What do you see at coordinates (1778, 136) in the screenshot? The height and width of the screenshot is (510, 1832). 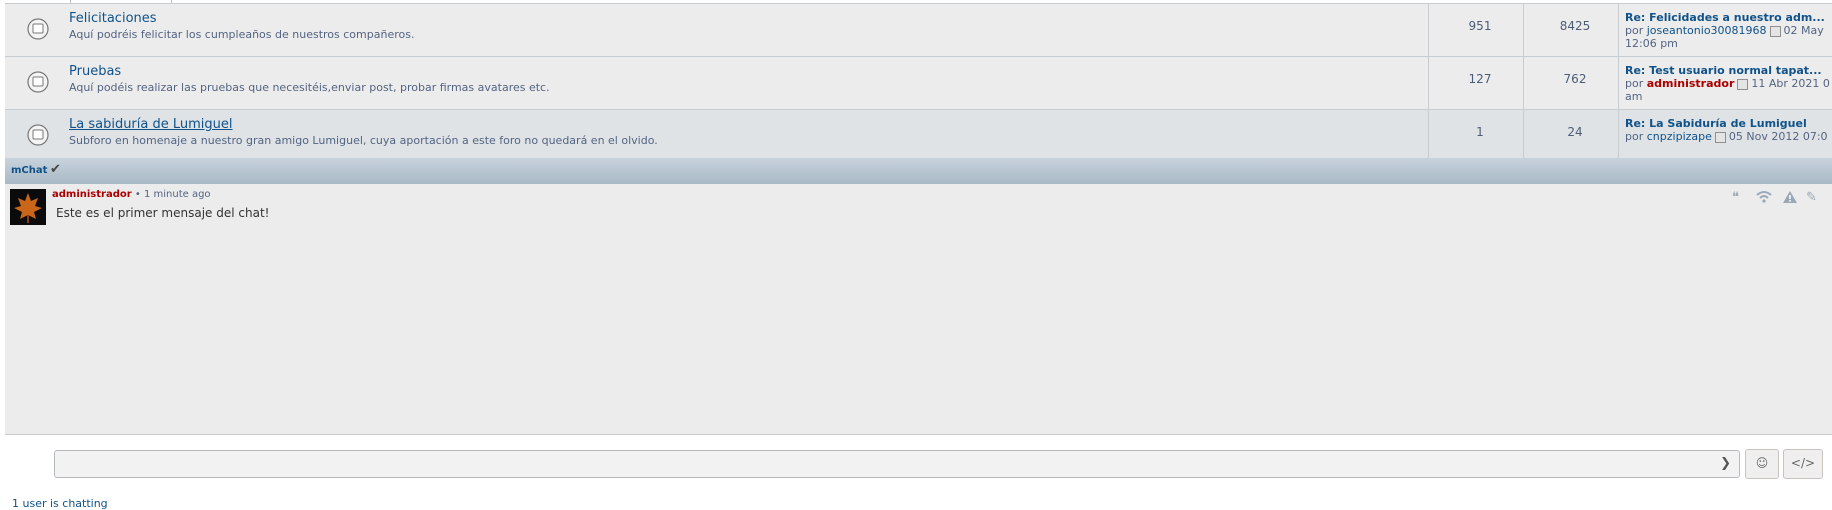 I see `last-post-date: 05 Nov 2012 07:0` at bounding box center [1778, 136].